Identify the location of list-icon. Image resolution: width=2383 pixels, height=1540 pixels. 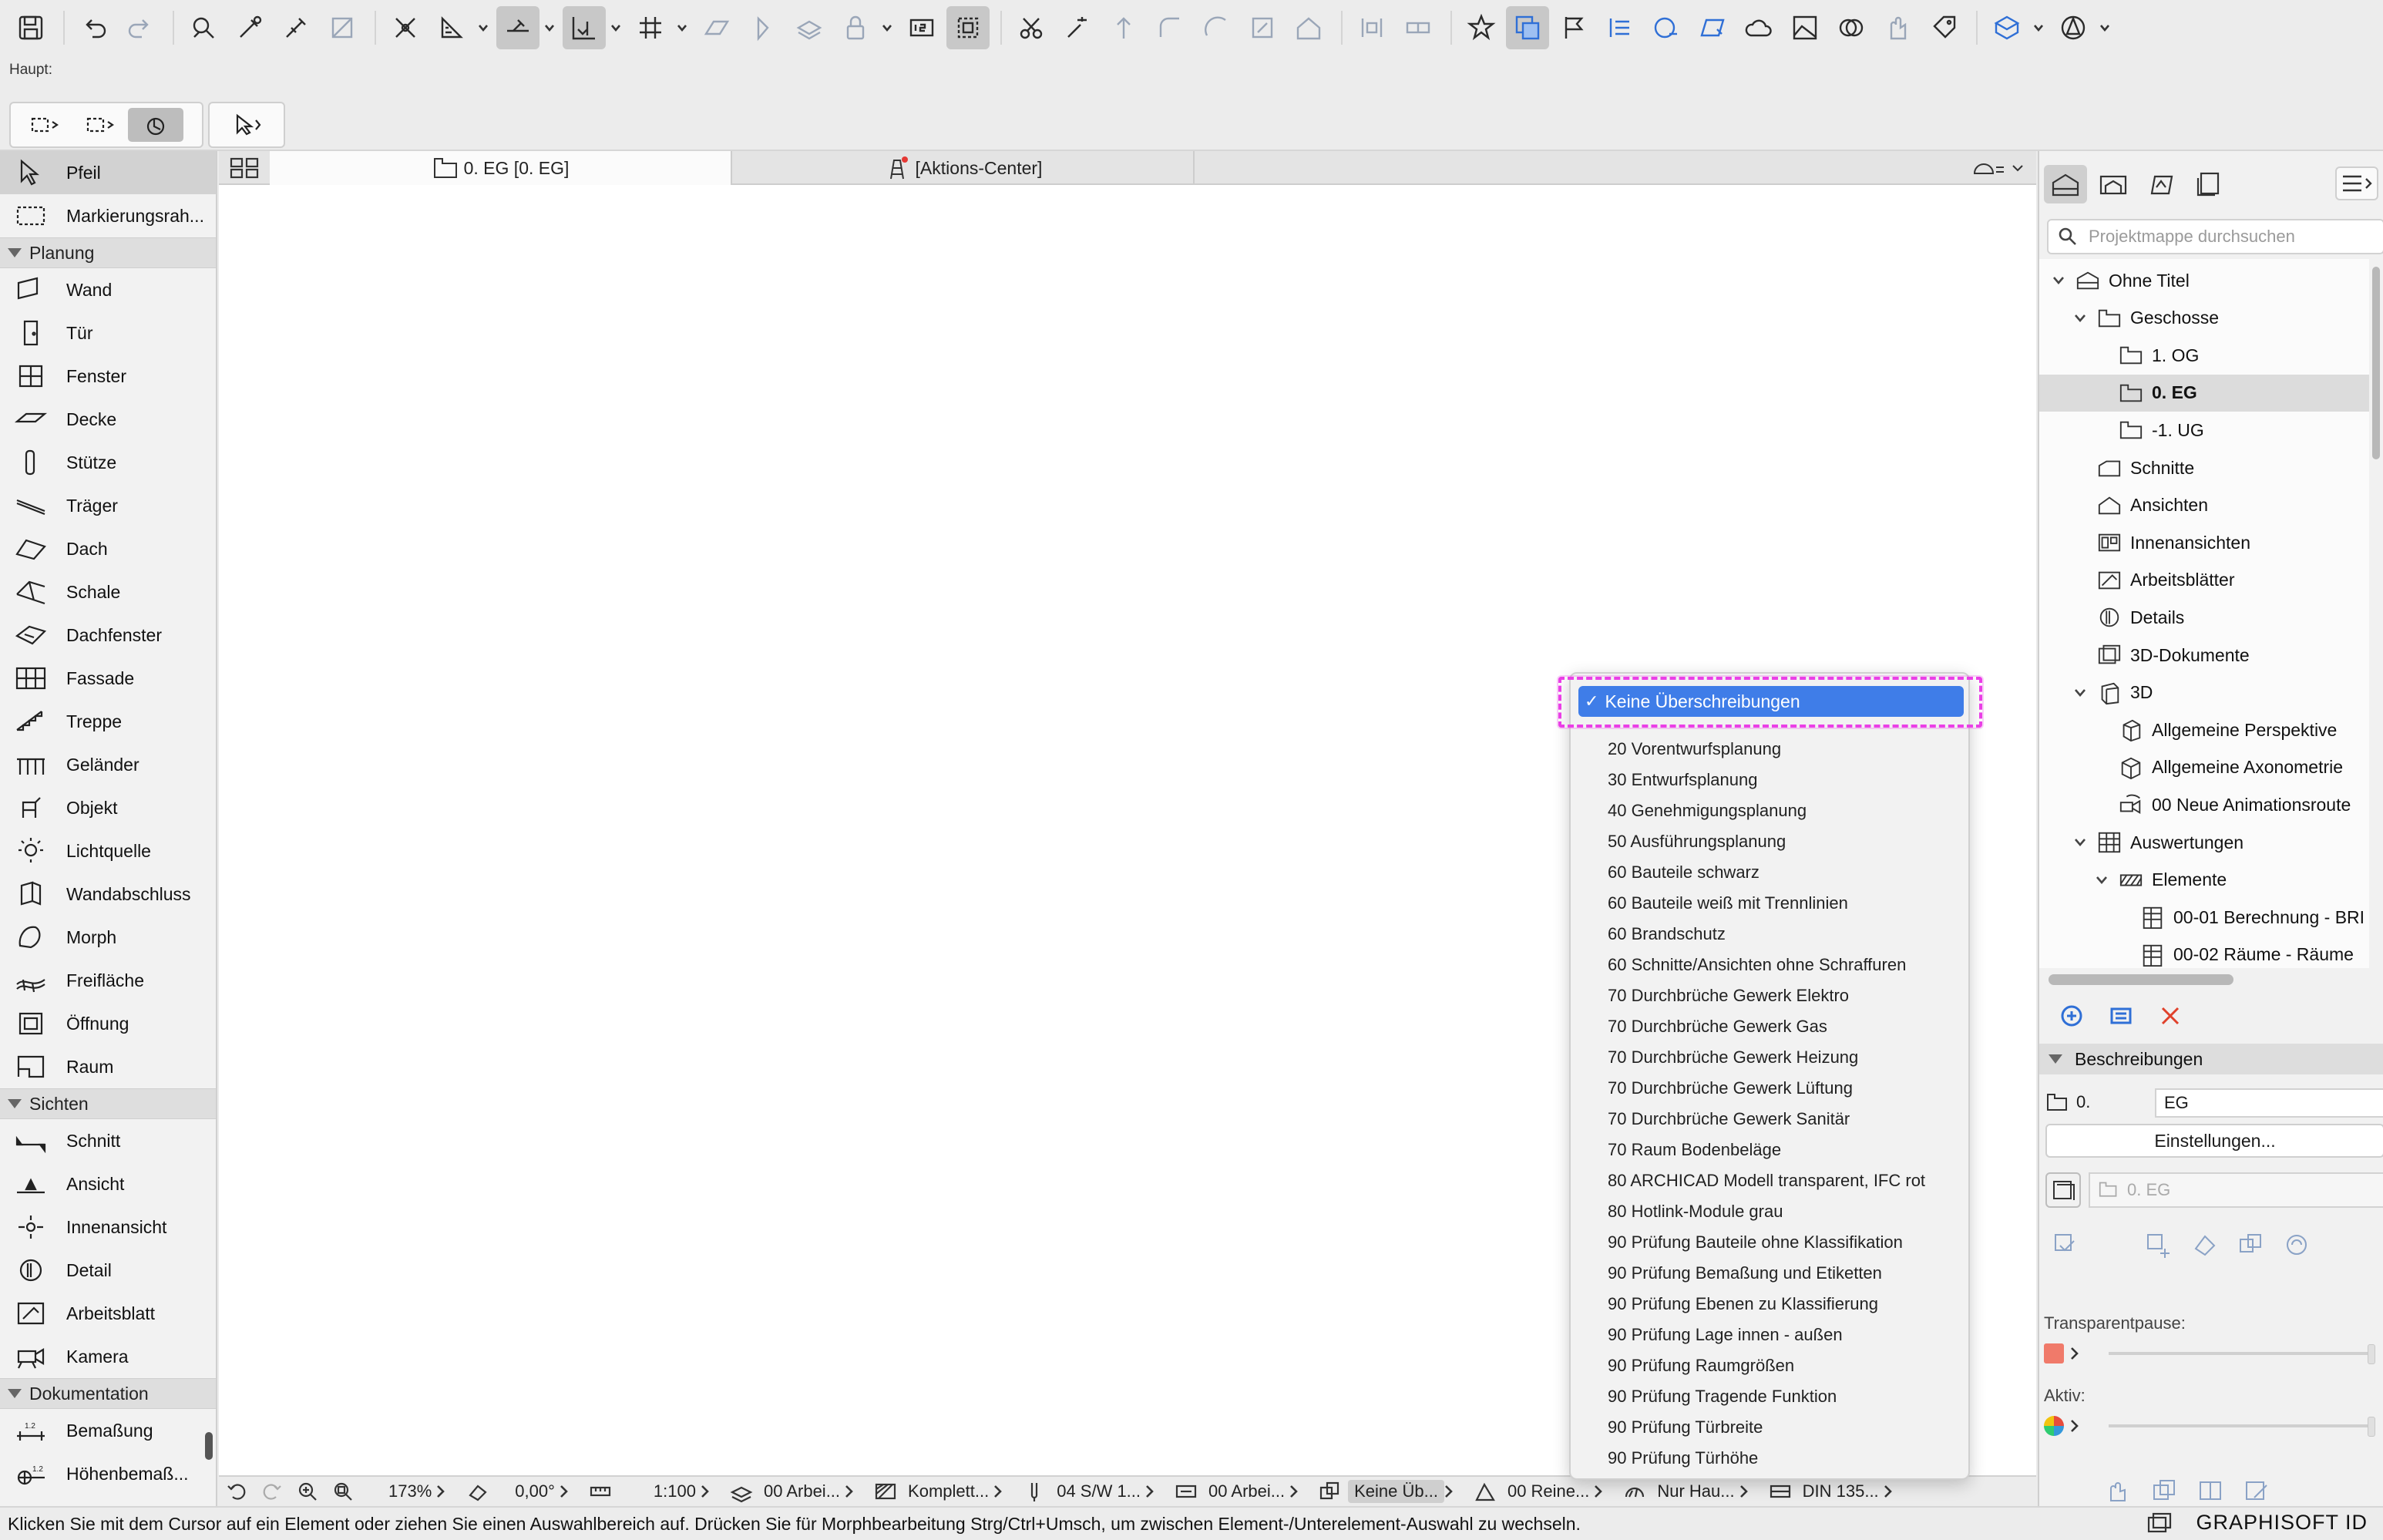
(1620, 27).